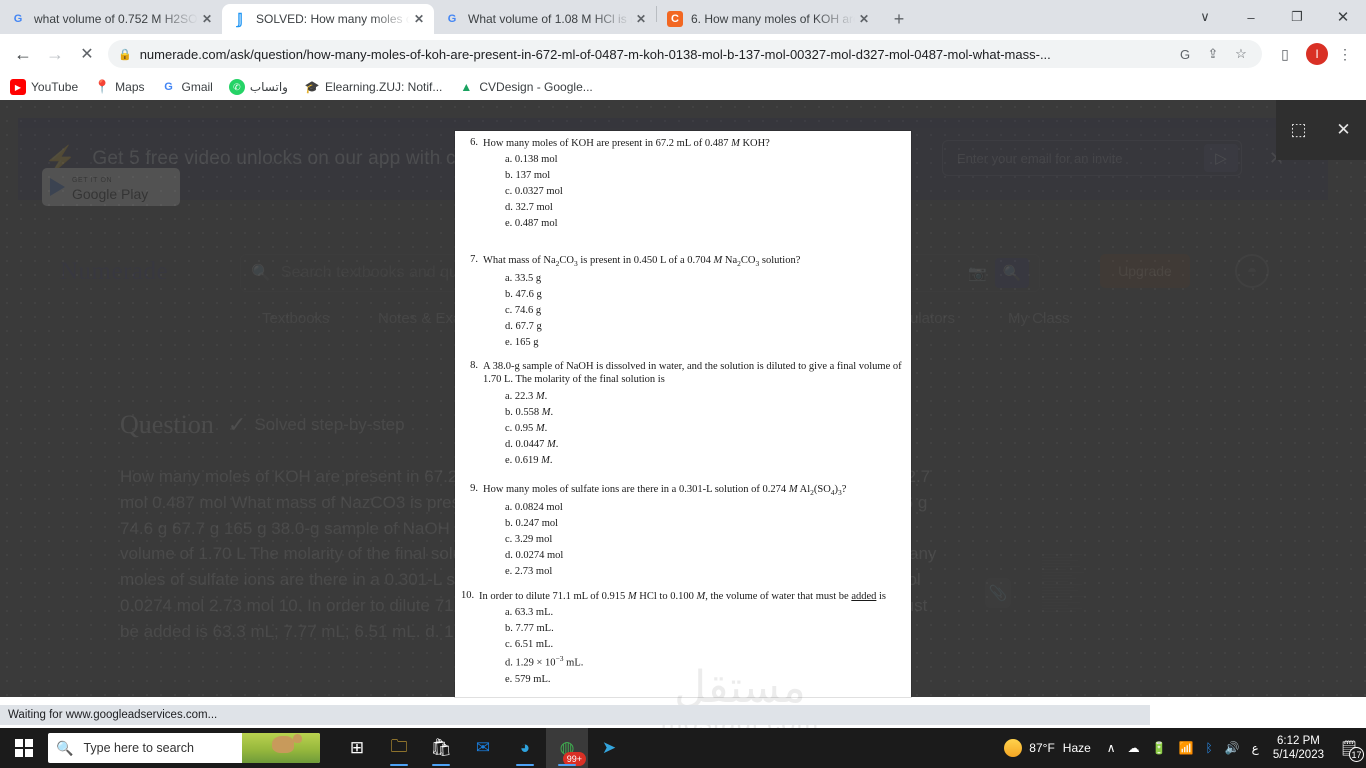 The width and height of the screenshot is (1366, 768). Describe the element at coordinates (1186, 748) in the screenshot. I see `wifi-icon: 📶` at that location.